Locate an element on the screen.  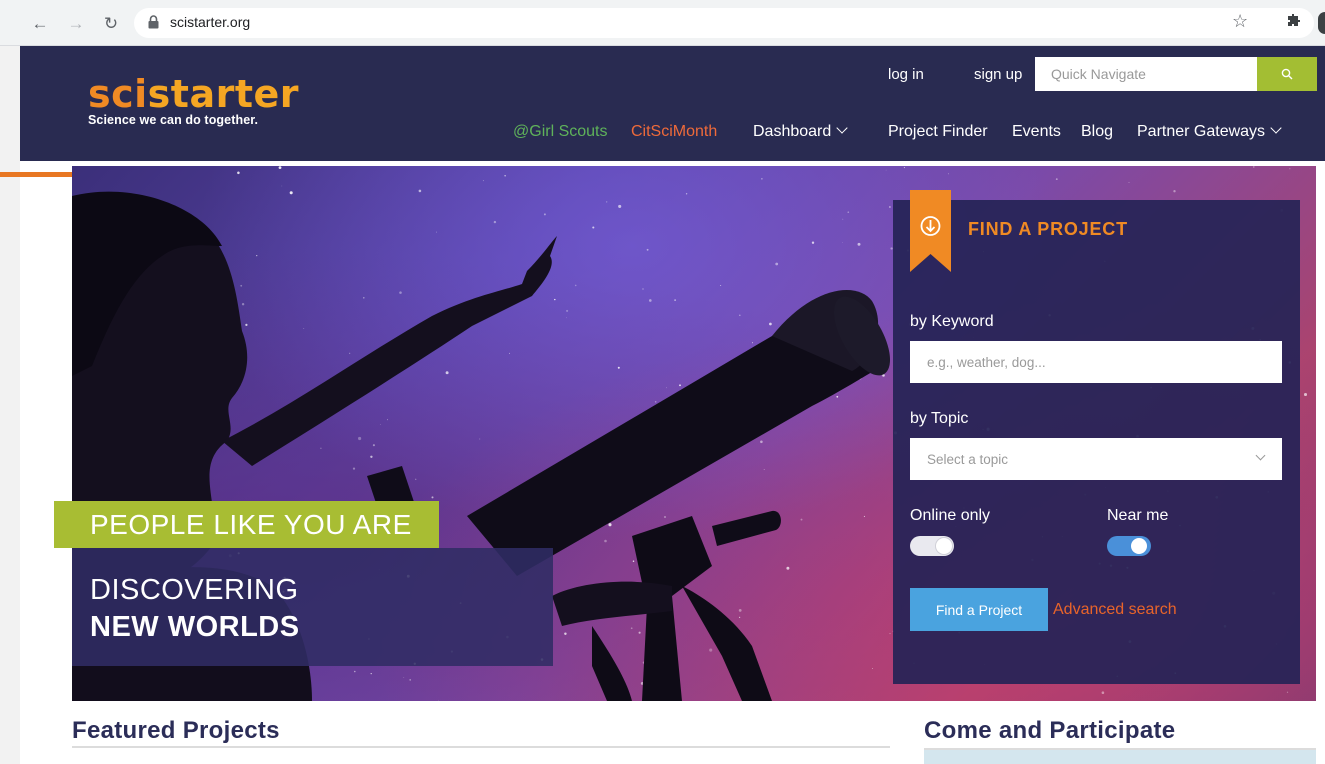
address-bar: scistarter.org ☆ is located at coordinates (724, 23).